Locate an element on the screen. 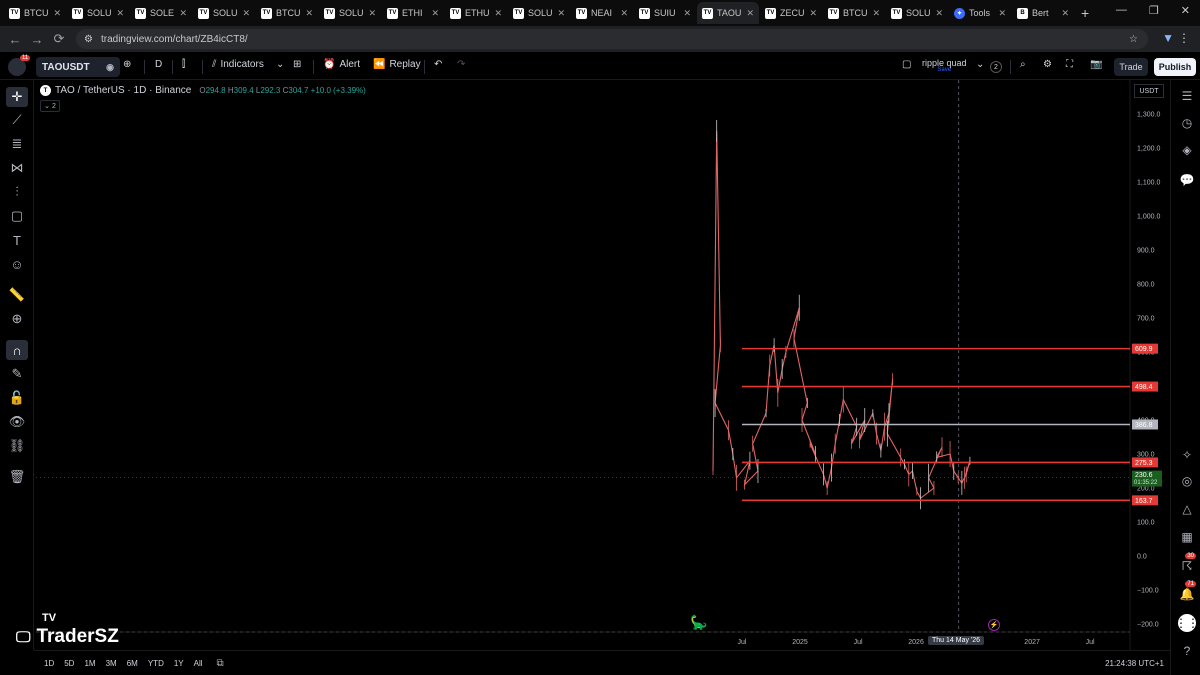 The width and height of the screenshot is (1200, 675). calendar-icon: ▦ is located at coordinates (1187, 537).